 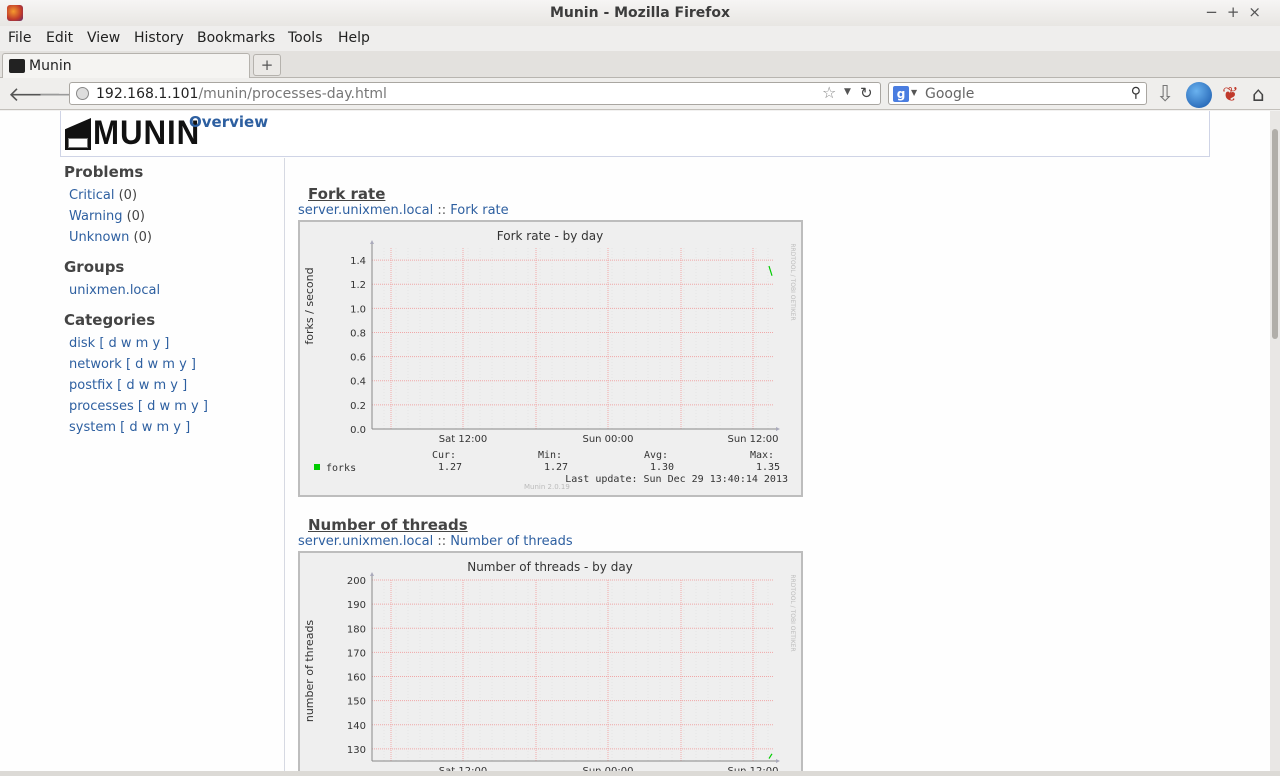 I want to click on category-network: network [ d w m y ], so click(x=174, y=364).